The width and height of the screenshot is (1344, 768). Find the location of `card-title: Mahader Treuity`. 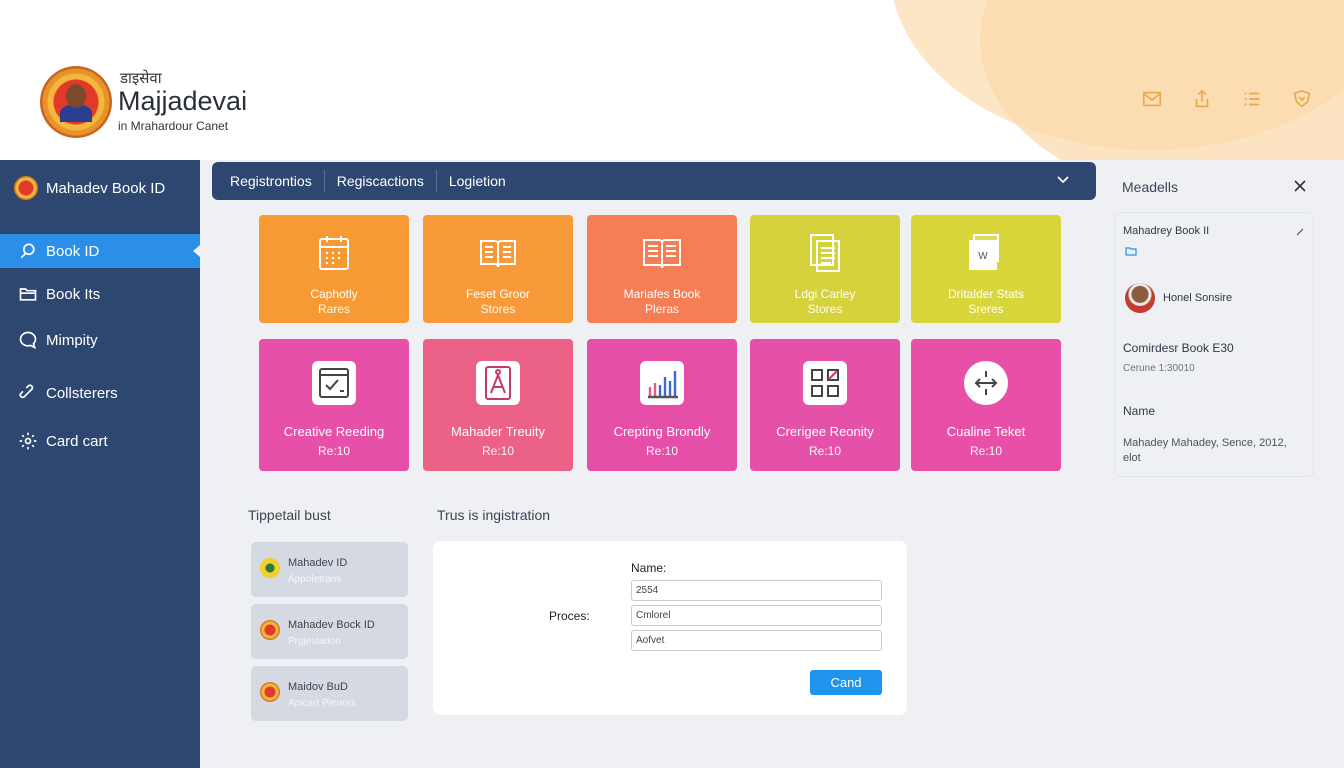

card-title: Mahader Treuity is located at coordinates (498, 431).